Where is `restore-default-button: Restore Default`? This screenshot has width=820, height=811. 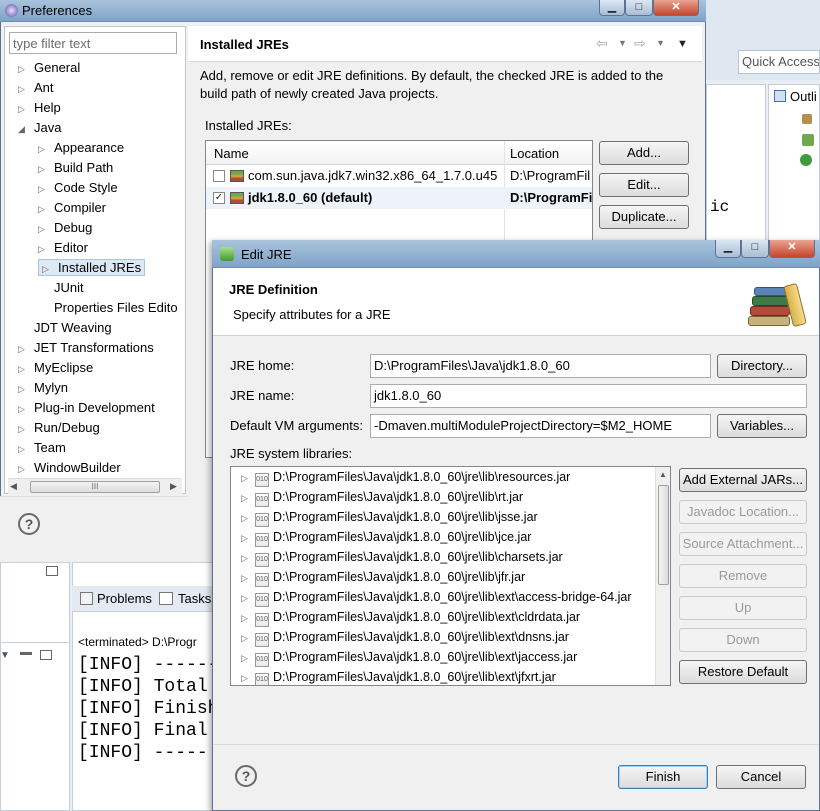
restore-default-button: Restore Default is located at coordinates (743, 672).